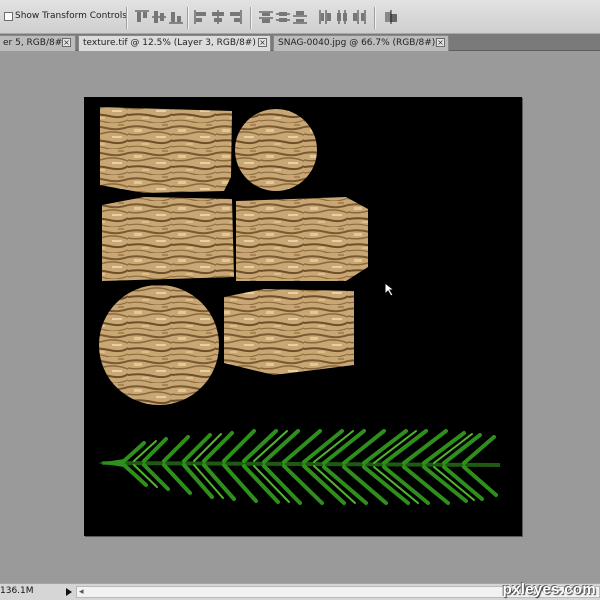 This screenshot has height=600, width=600. Describe the element at coordinates (342, 17) in the screenshot. I see `distribute-horizontal-centers-icon` at that location.